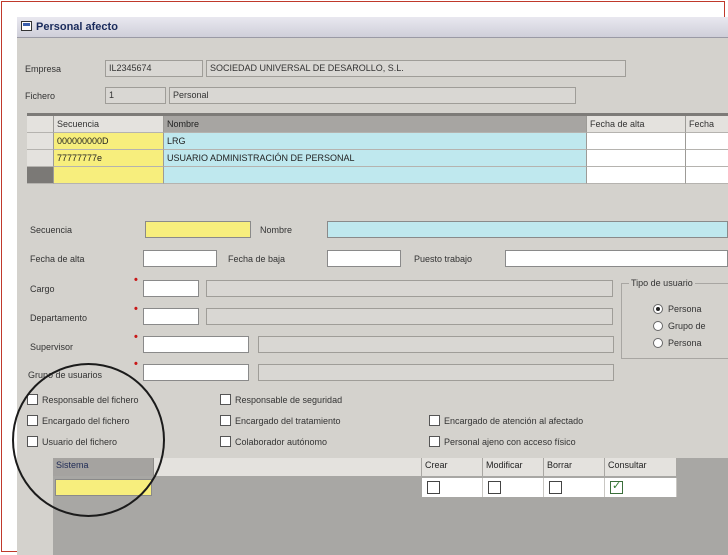 The height and width of the screenshot is (555, 728). What do you see at coordinates (288, 467) in the screenshot?
I see `grid2-header-spacer` at bounding box center [288, 467].